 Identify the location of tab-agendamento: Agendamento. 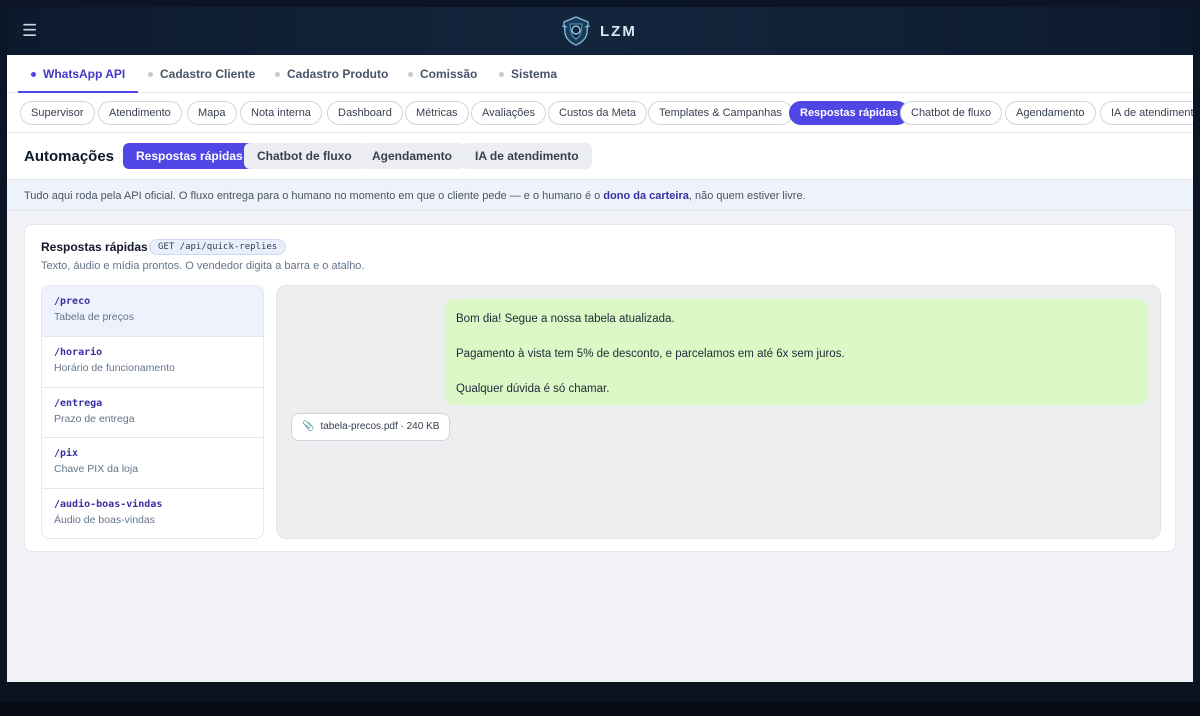
(412, 156).